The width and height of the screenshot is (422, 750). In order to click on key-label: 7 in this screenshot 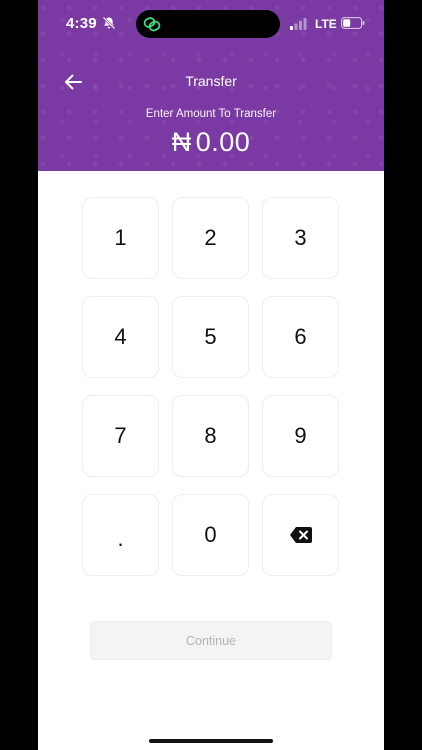, I will do `click(120, 435)`.